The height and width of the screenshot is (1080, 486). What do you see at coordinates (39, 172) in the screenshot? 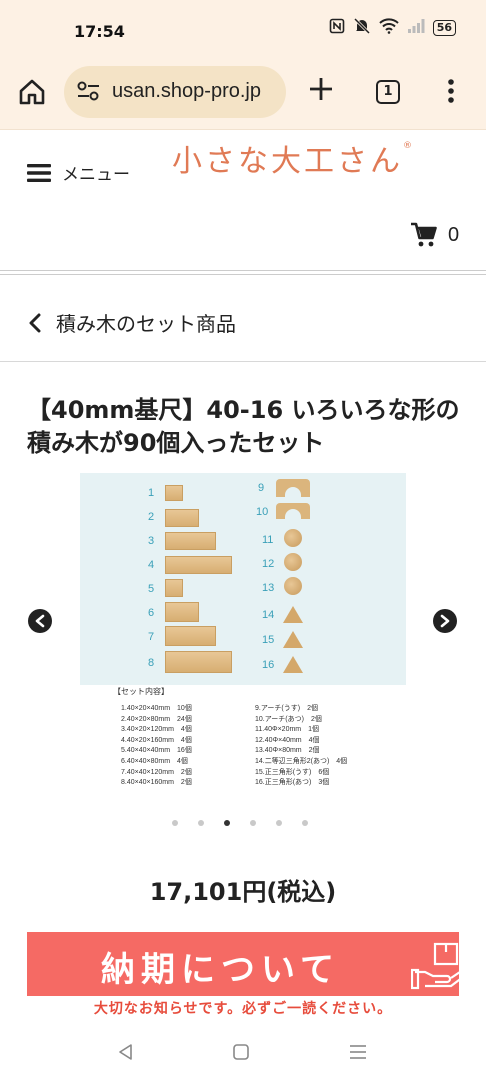
I see `hamburger-icon` at bounding box center [39, 172].